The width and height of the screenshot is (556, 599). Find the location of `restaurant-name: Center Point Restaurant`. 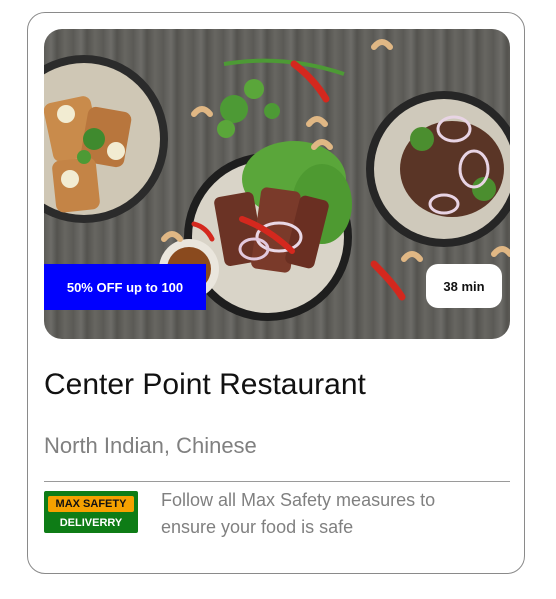

restaurant-name: Center Point Restaurant is located at coordinates (205, 385).